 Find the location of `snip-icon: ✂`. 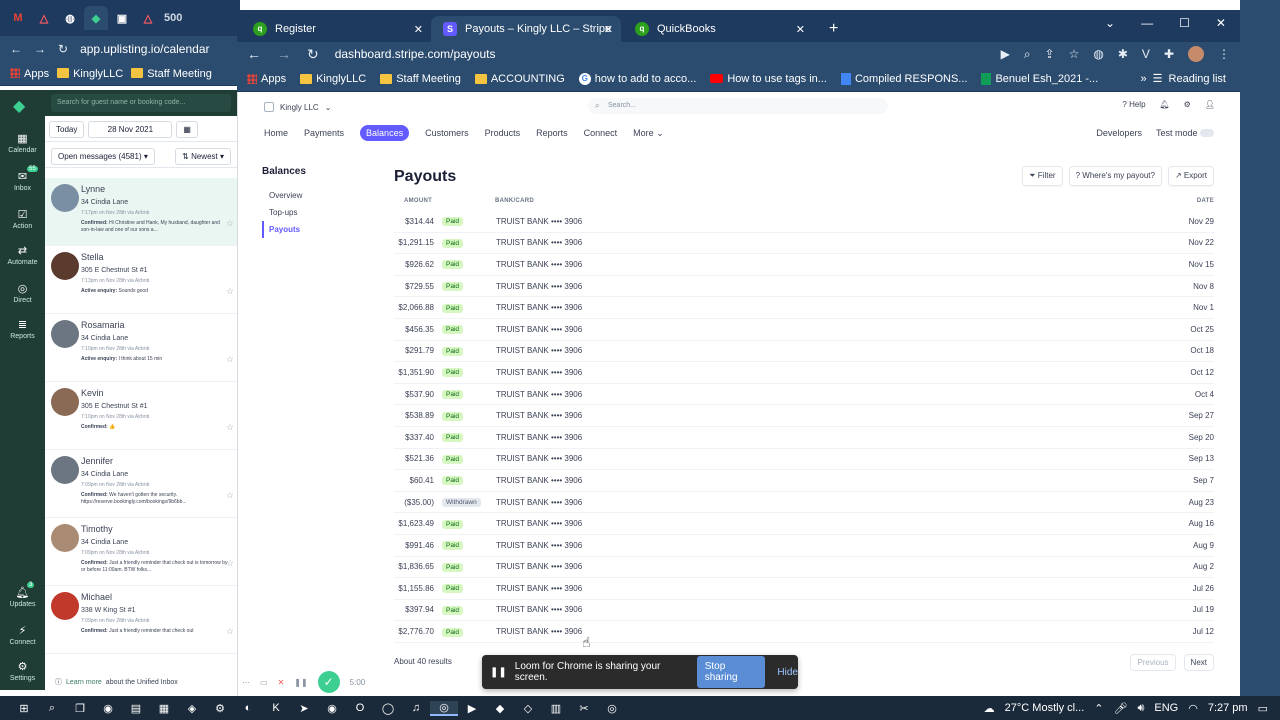

snip-icon: ✂ is located at coordinates (584, 708).